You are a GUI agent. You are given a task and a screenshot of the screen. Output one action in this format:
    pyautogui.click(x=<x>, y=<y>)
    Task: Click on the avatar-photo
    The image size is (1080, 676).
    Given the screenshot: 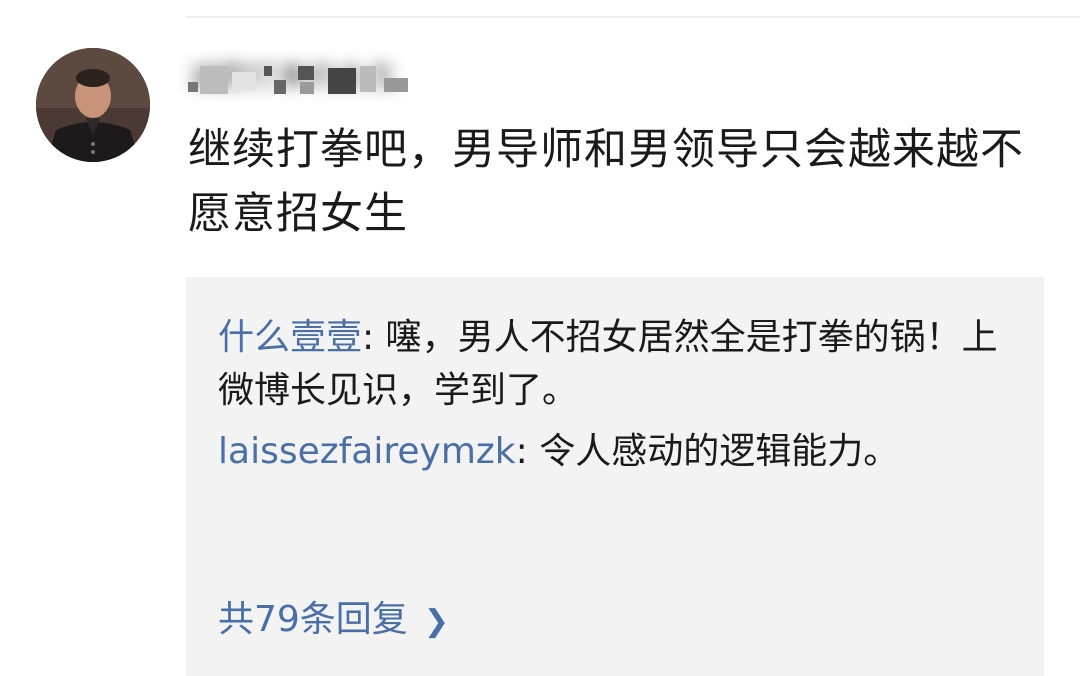 What is the action you would take?
    pyautogui.click(x=93, y=105)
    